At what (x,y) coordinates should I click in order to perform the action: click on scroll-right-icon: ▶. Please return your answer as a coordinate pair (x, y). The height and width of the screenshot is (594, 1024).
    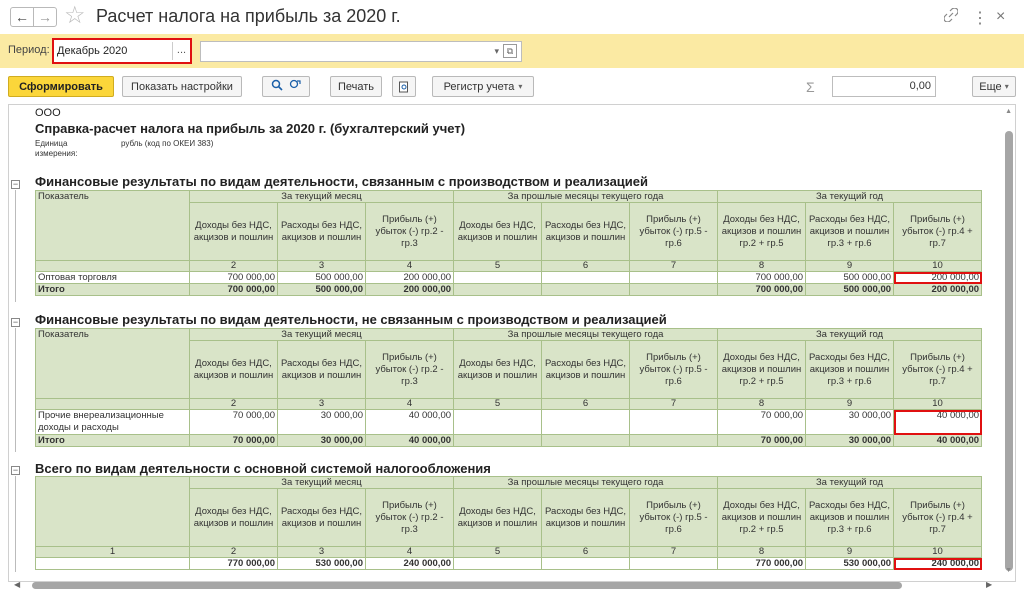
    Looking at the image, I should click on (989, 584).